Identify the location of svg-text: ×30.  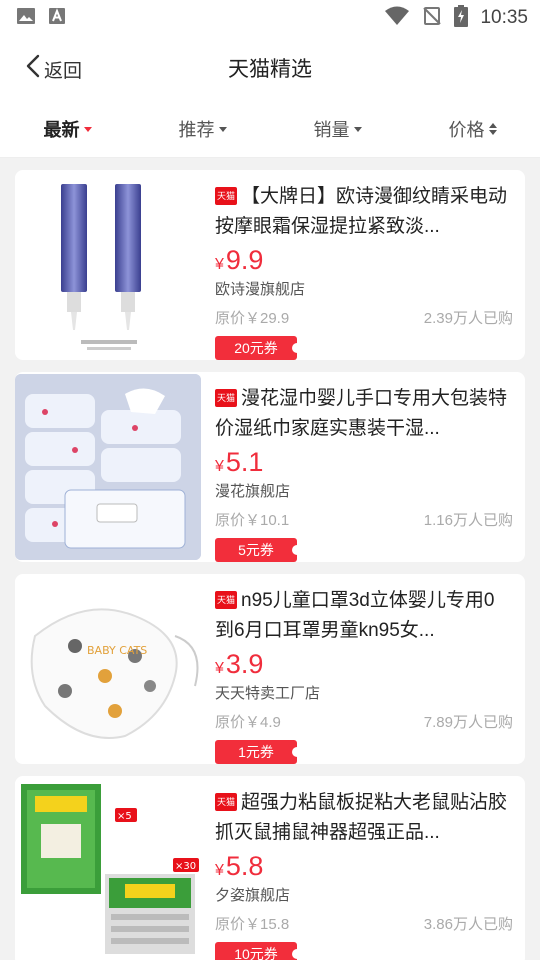
(185, 866).